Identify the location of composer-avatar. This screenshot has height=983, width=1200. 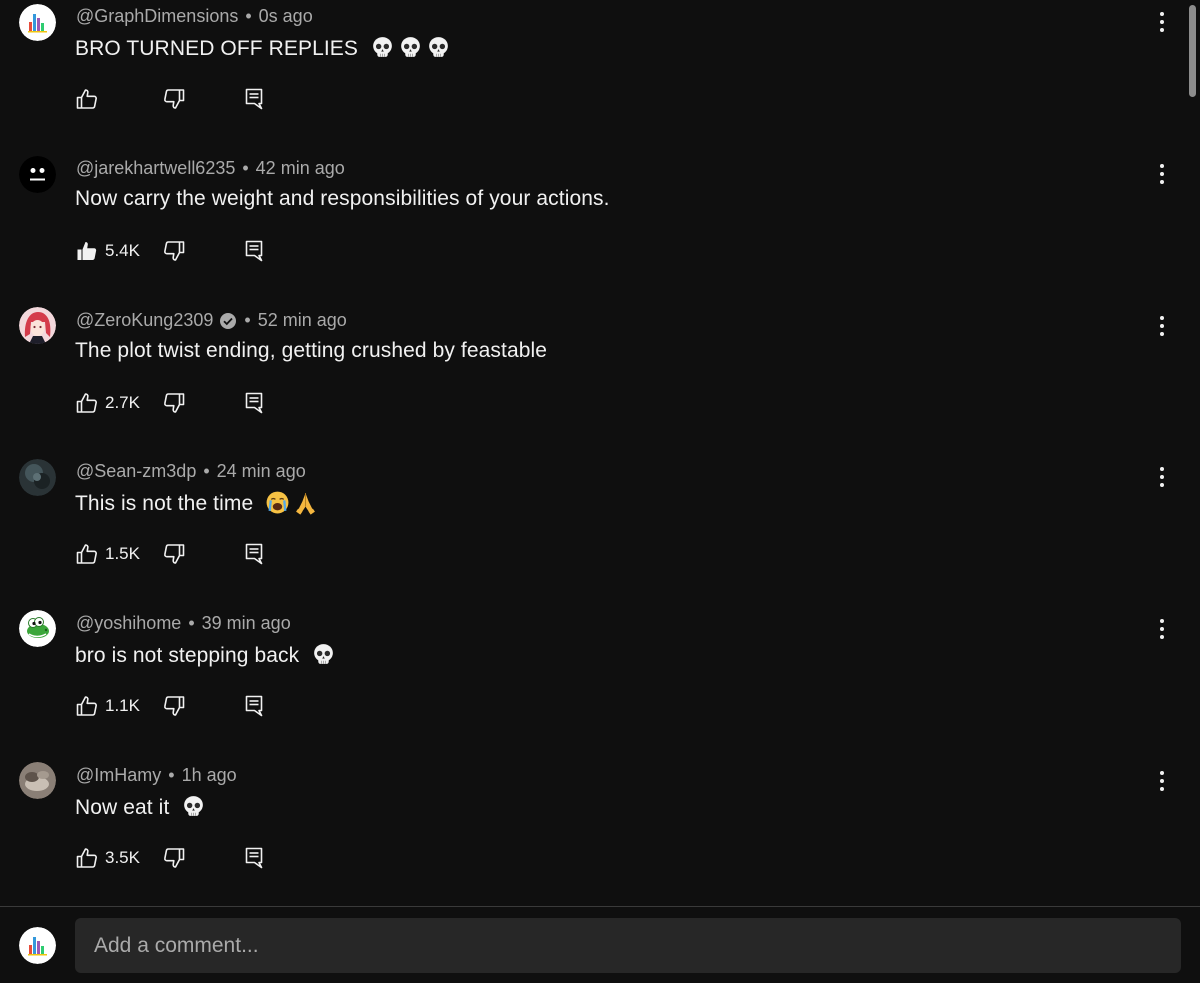
(37, 945).